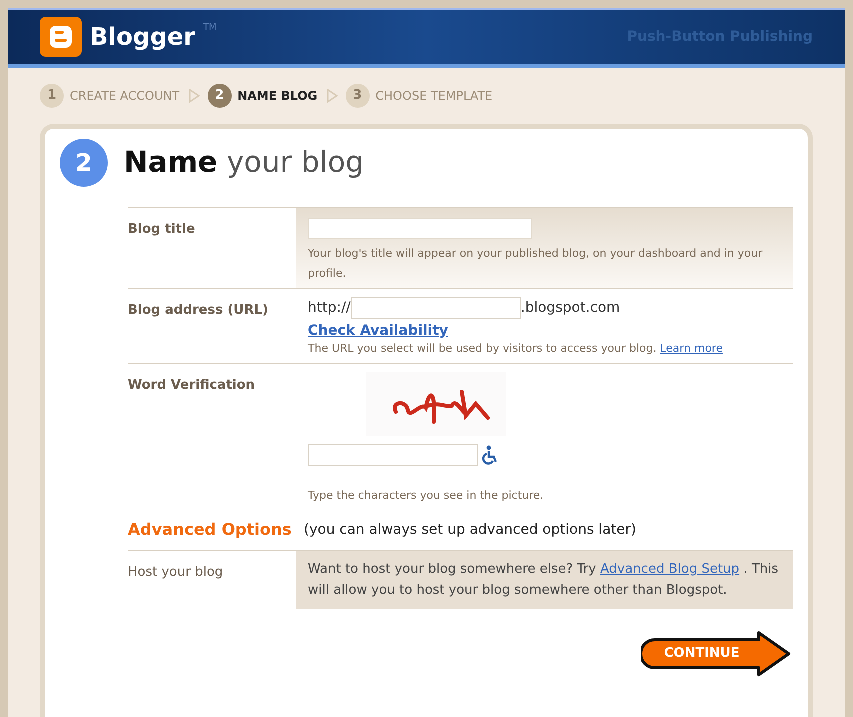 The height and width of the screenshot is (717, 853). What do you see at coordinates (434, 96) in the screenshot?
I see `step-label: CHOOSE TEMPLATE` at bounding box center [434, 96].